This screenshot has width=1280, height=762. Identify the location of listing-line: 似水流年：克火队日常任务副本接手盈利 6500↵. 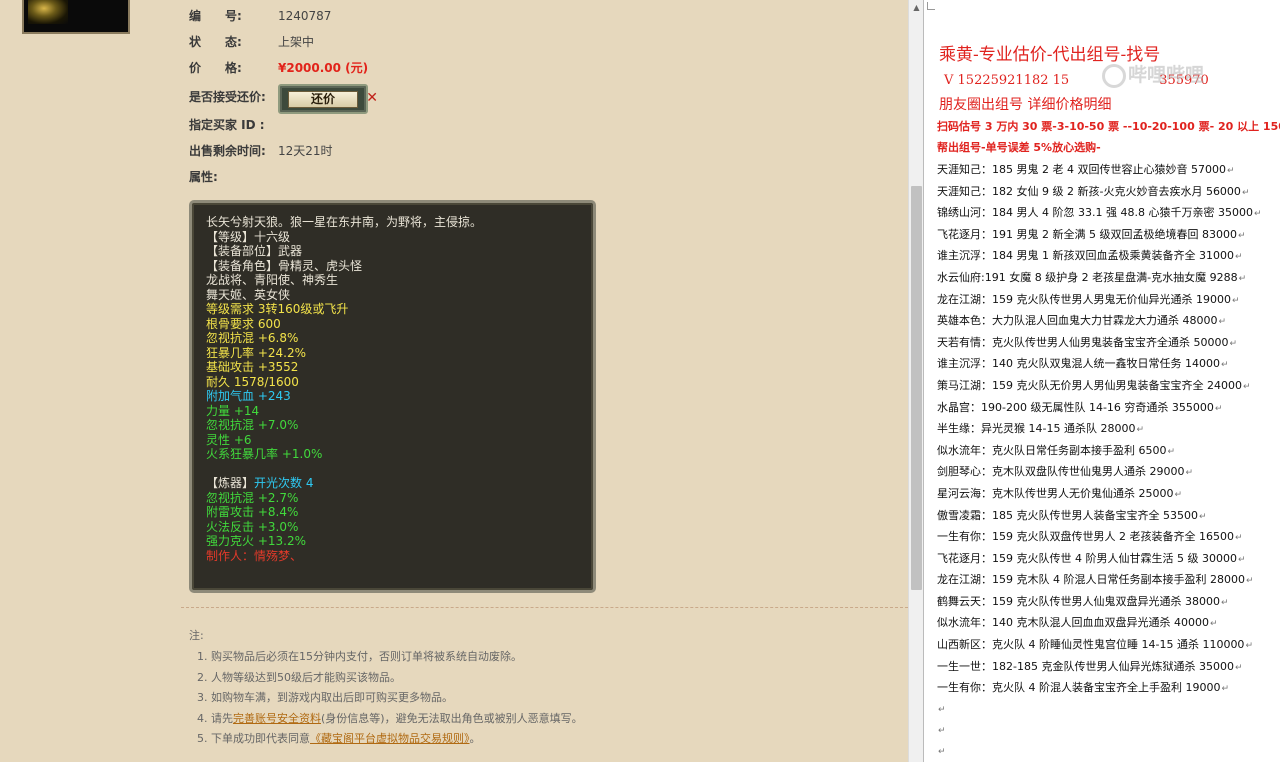
(1056, 450).